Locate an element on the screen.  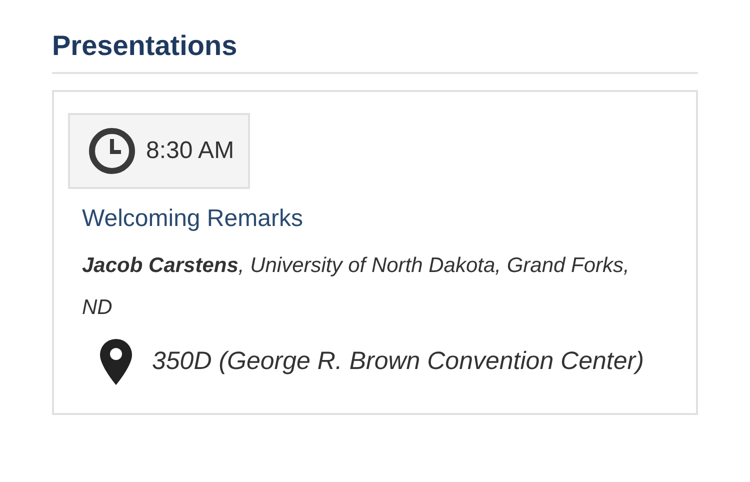
section-heading: Presentations is located at coordinates (375, 52).